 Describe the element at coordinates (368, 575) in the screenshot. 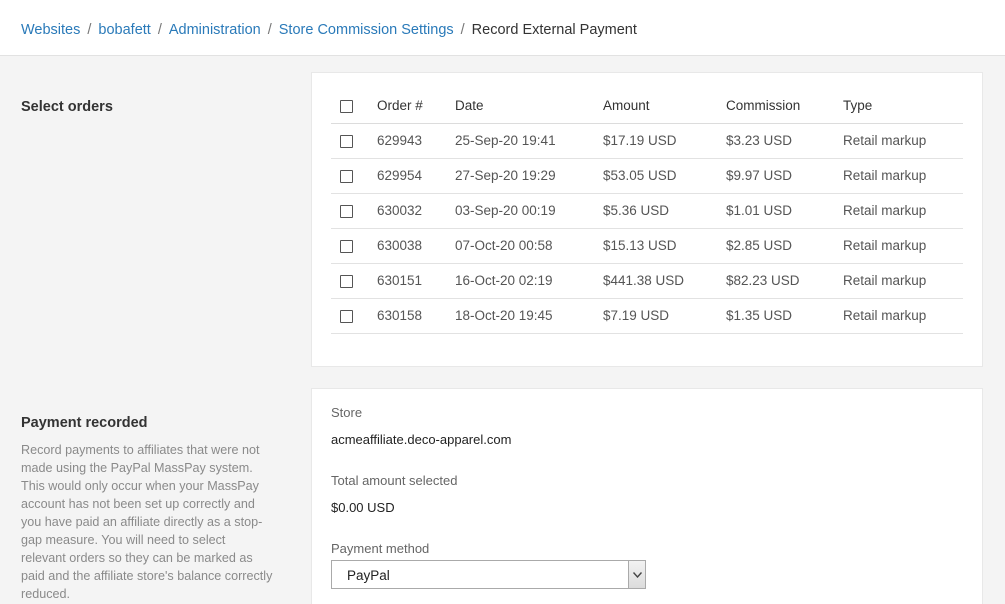

I see `payment-method-value: PayPal` at that location.